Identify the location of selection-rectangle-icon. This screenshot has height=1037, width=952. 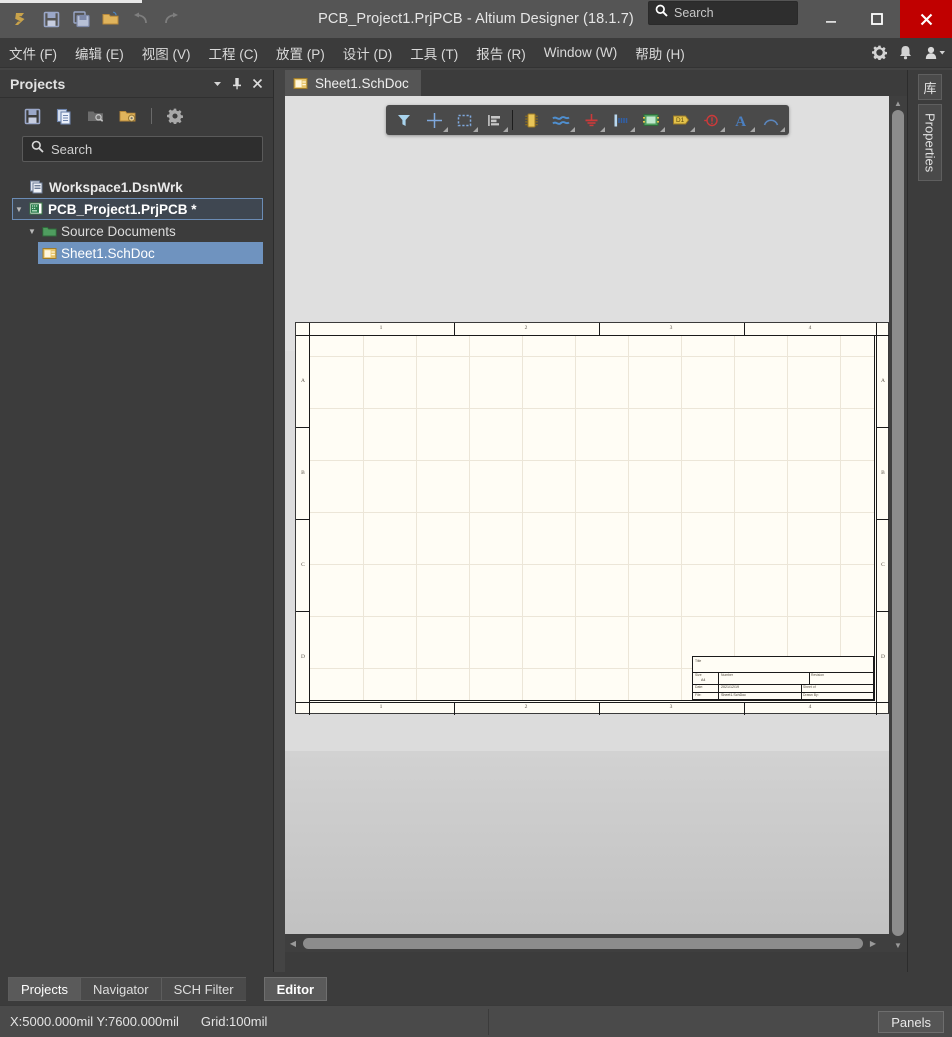
(464, 120).